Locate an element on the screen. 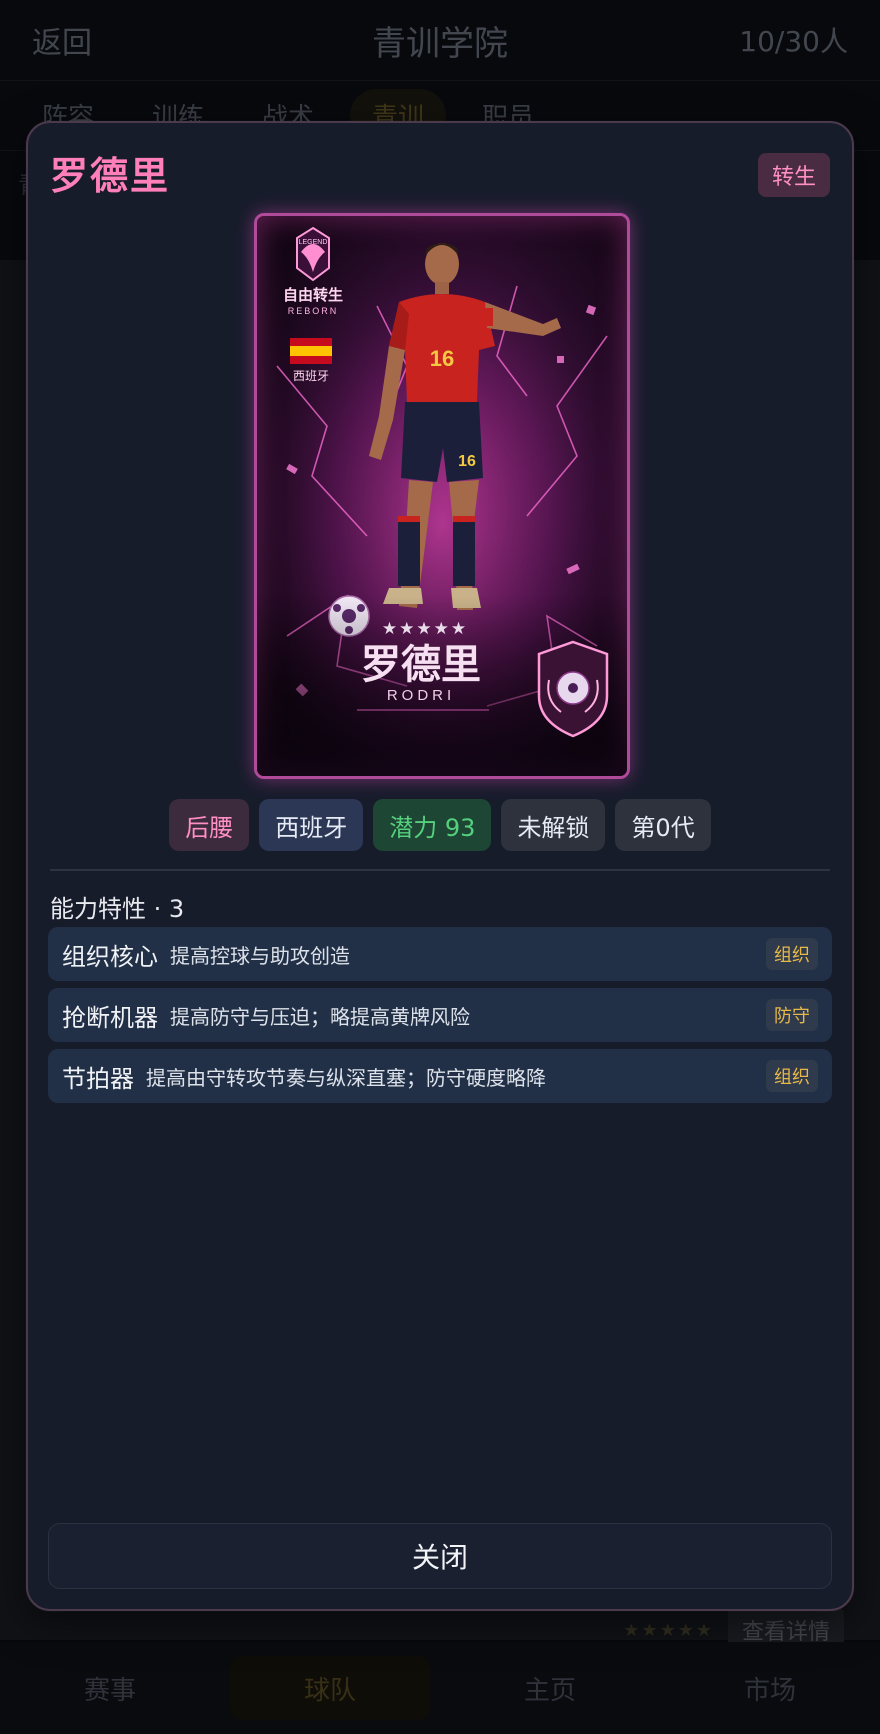 This screenshot has width=880, height=1734. card-edition: 自由转生 is located at coordinates (313, 295).